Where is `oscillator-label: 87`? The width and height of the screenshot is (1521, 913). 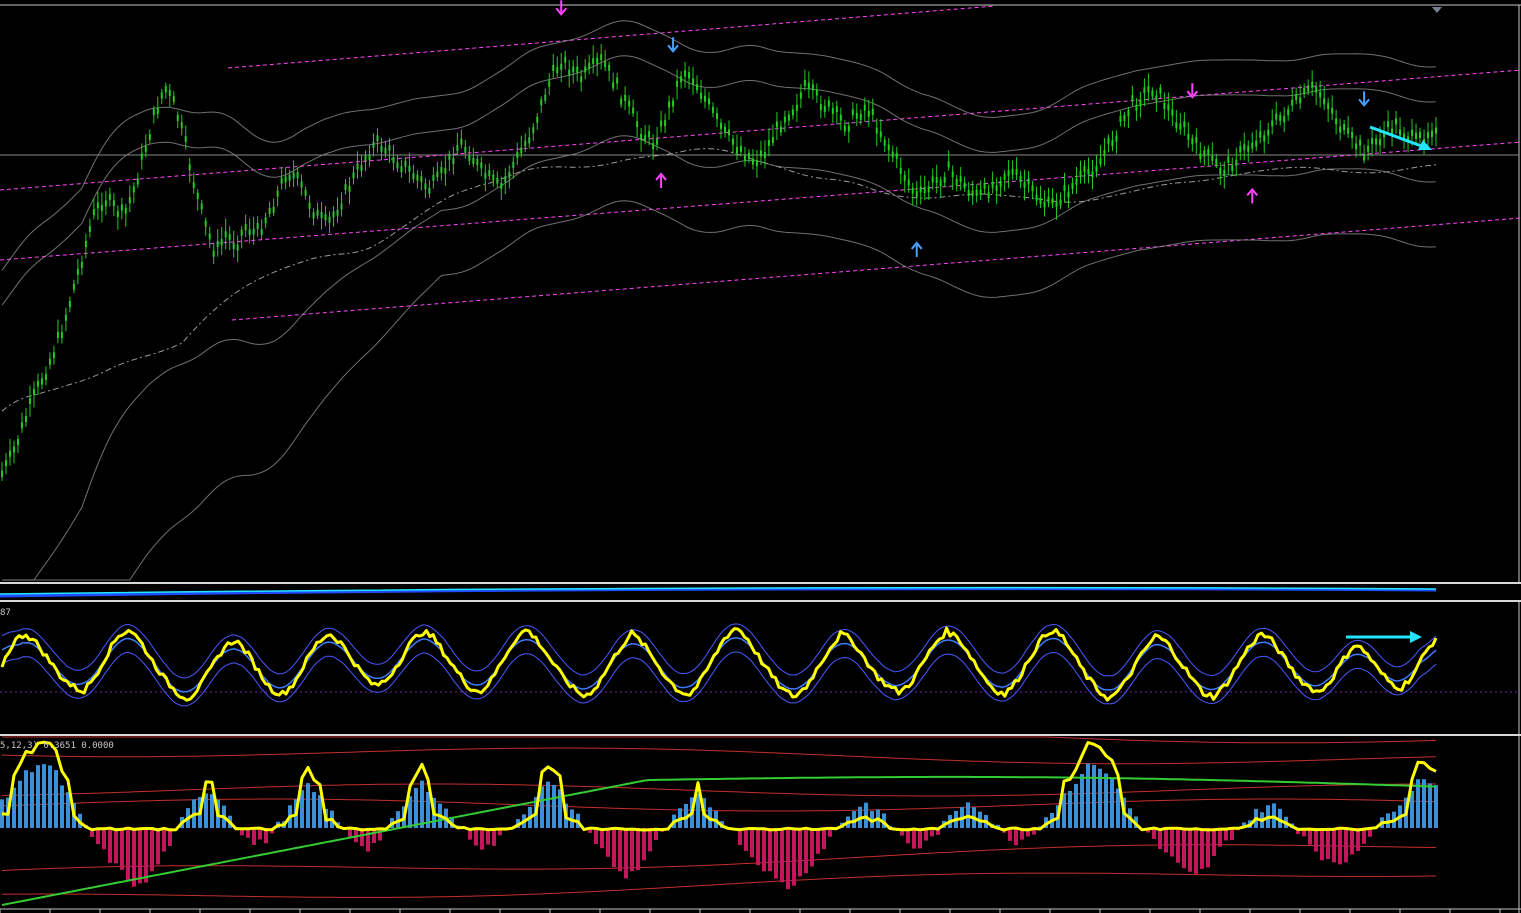
oscillator-label: 87 is located at coordinates (5, 613).